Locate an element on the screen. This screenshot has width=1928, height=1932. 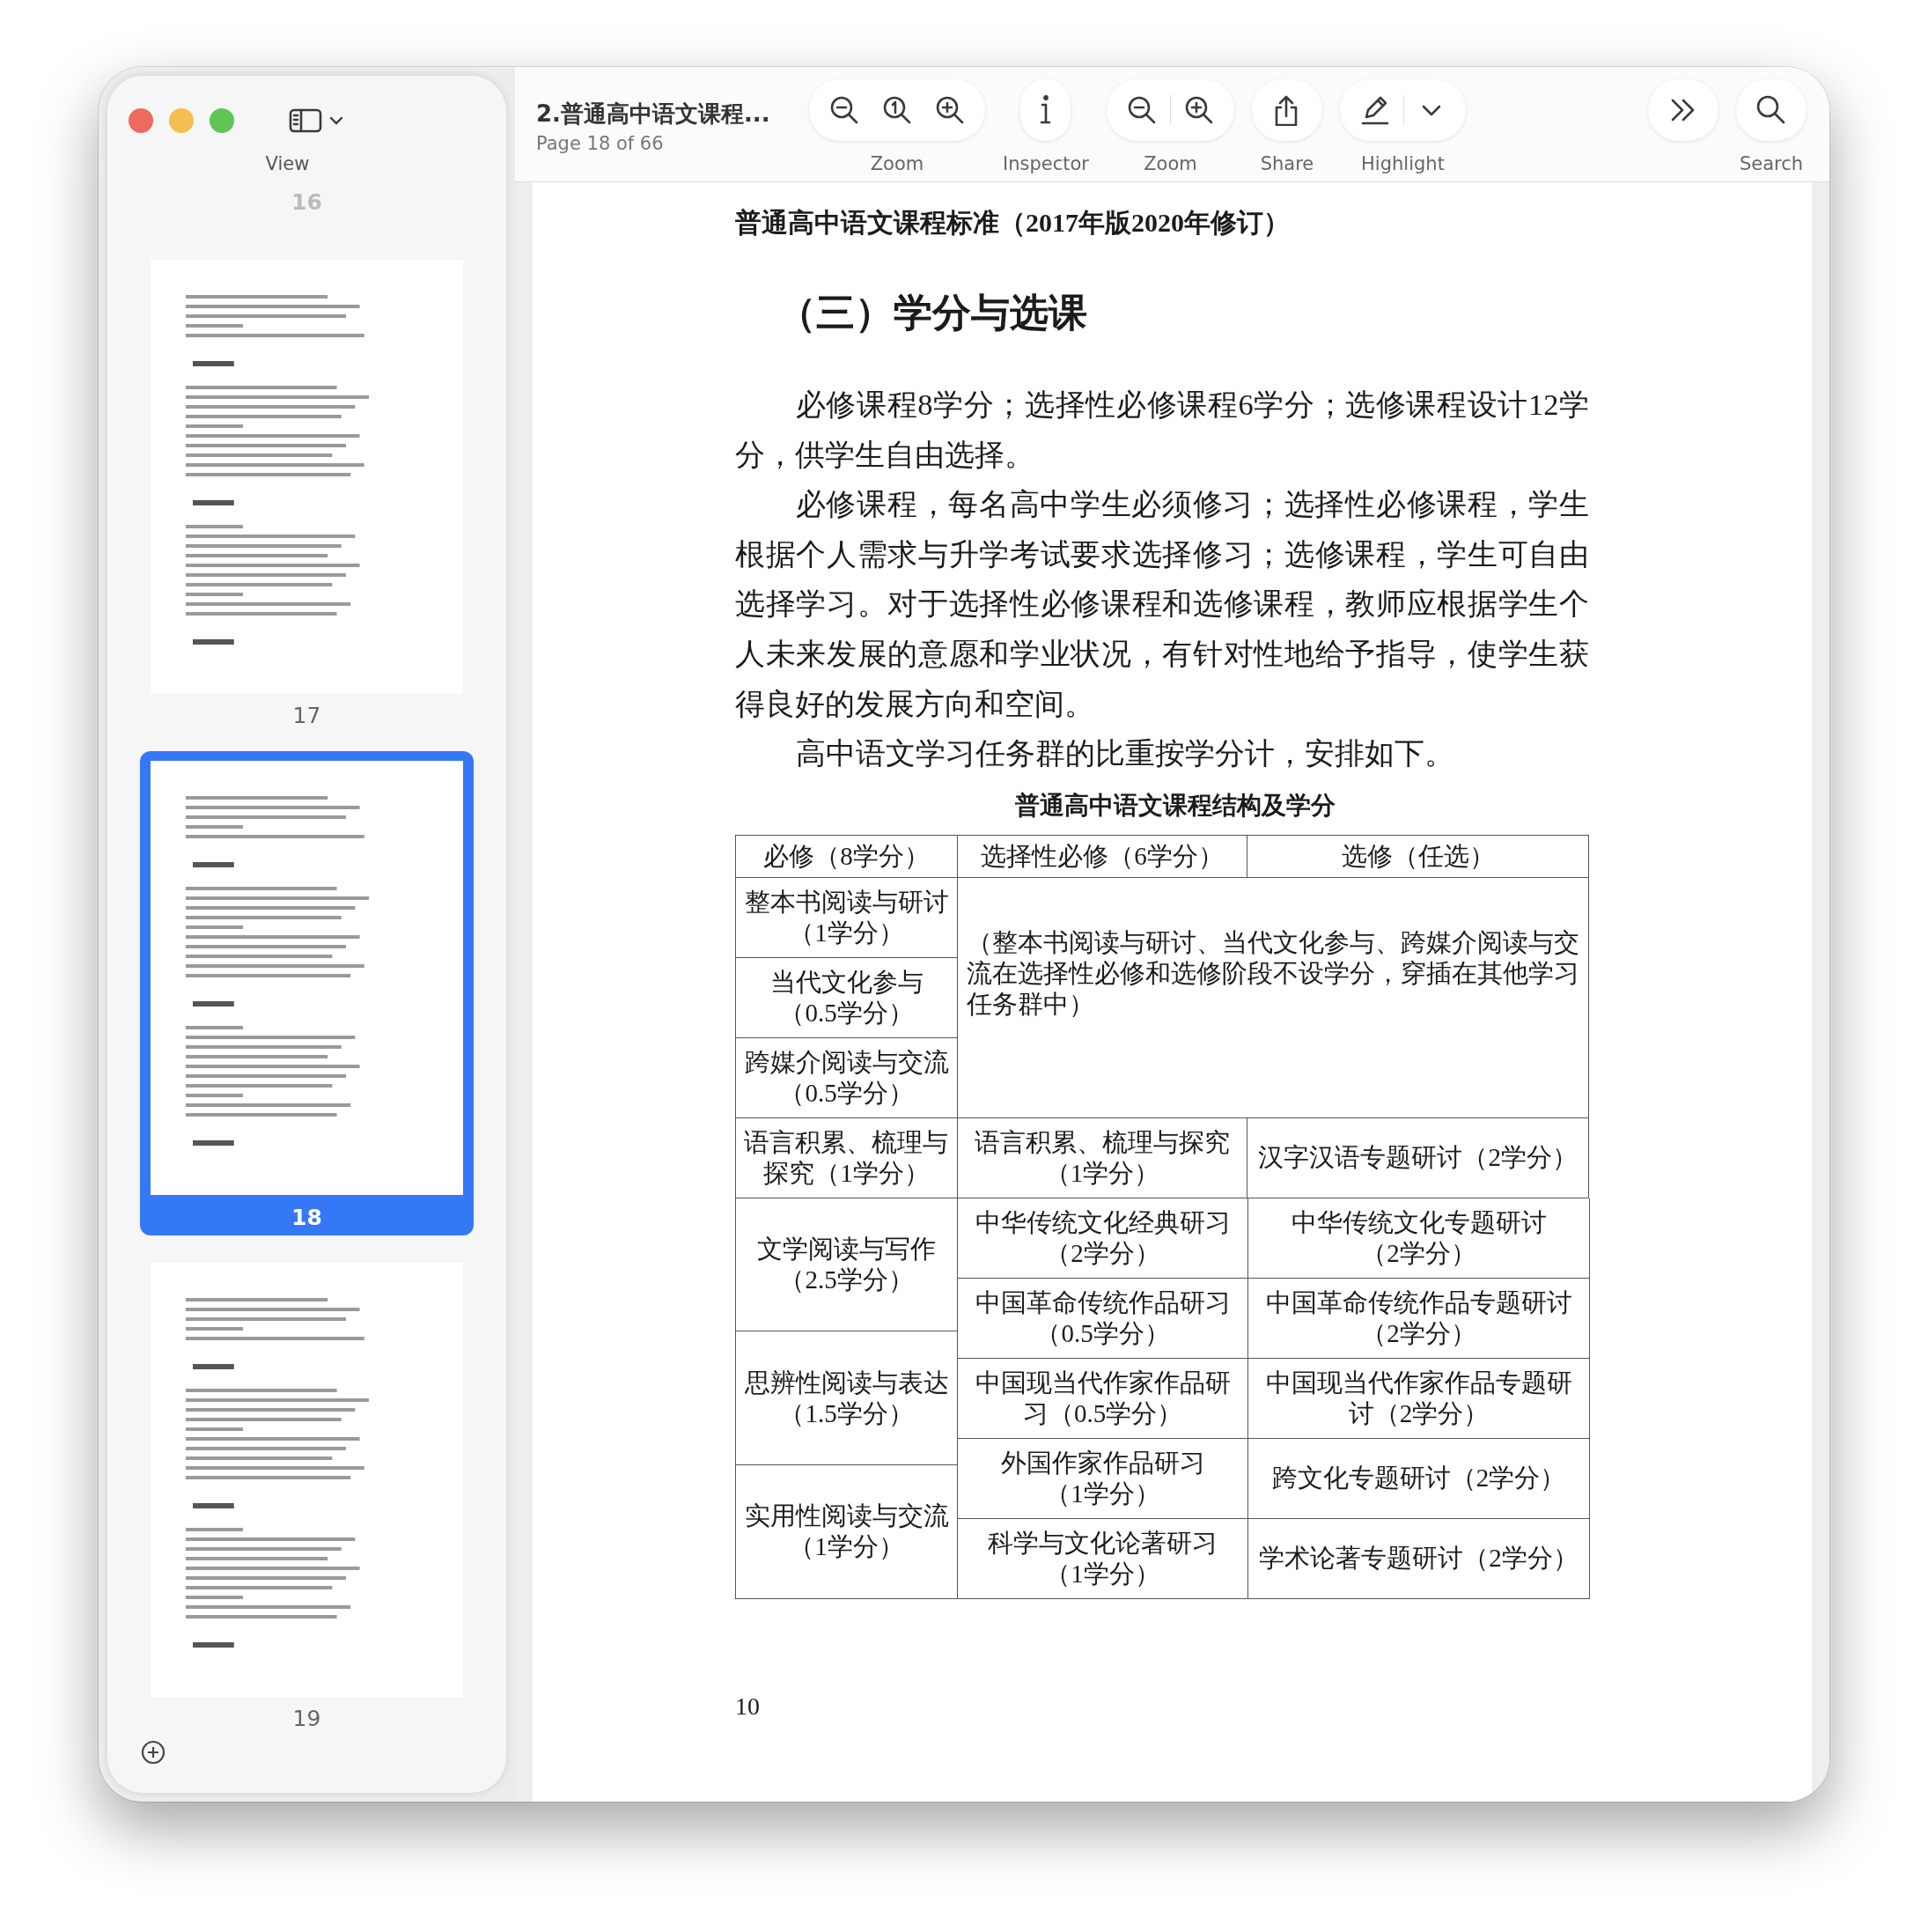
toolbar-label: Share is located at coordinates (1287, 163).